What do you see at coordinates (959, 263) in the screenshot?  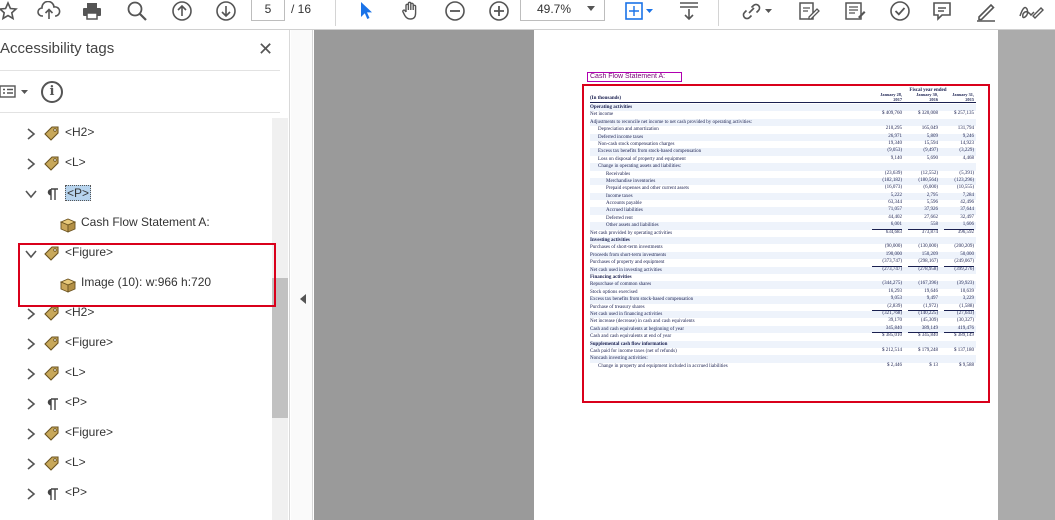 I see `row-value: (249,067)` at bounding box center [959, 263].